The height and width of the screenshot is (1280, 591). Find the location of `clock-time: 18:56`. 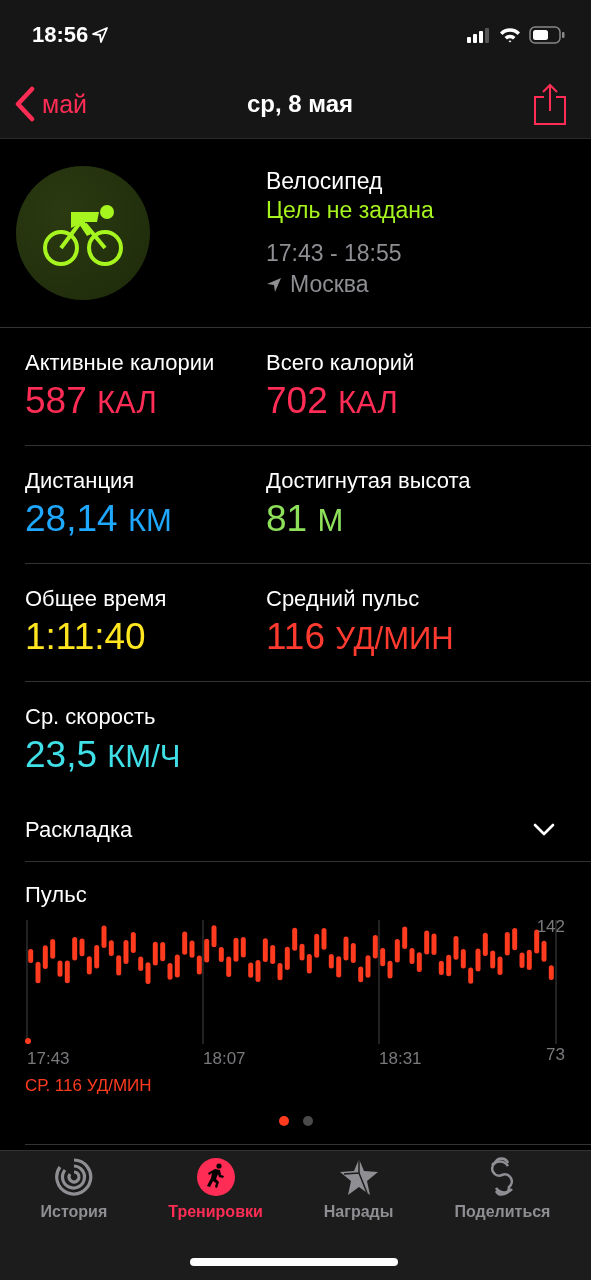

clock-time: 18:56 is located at coordinates (60, 35).